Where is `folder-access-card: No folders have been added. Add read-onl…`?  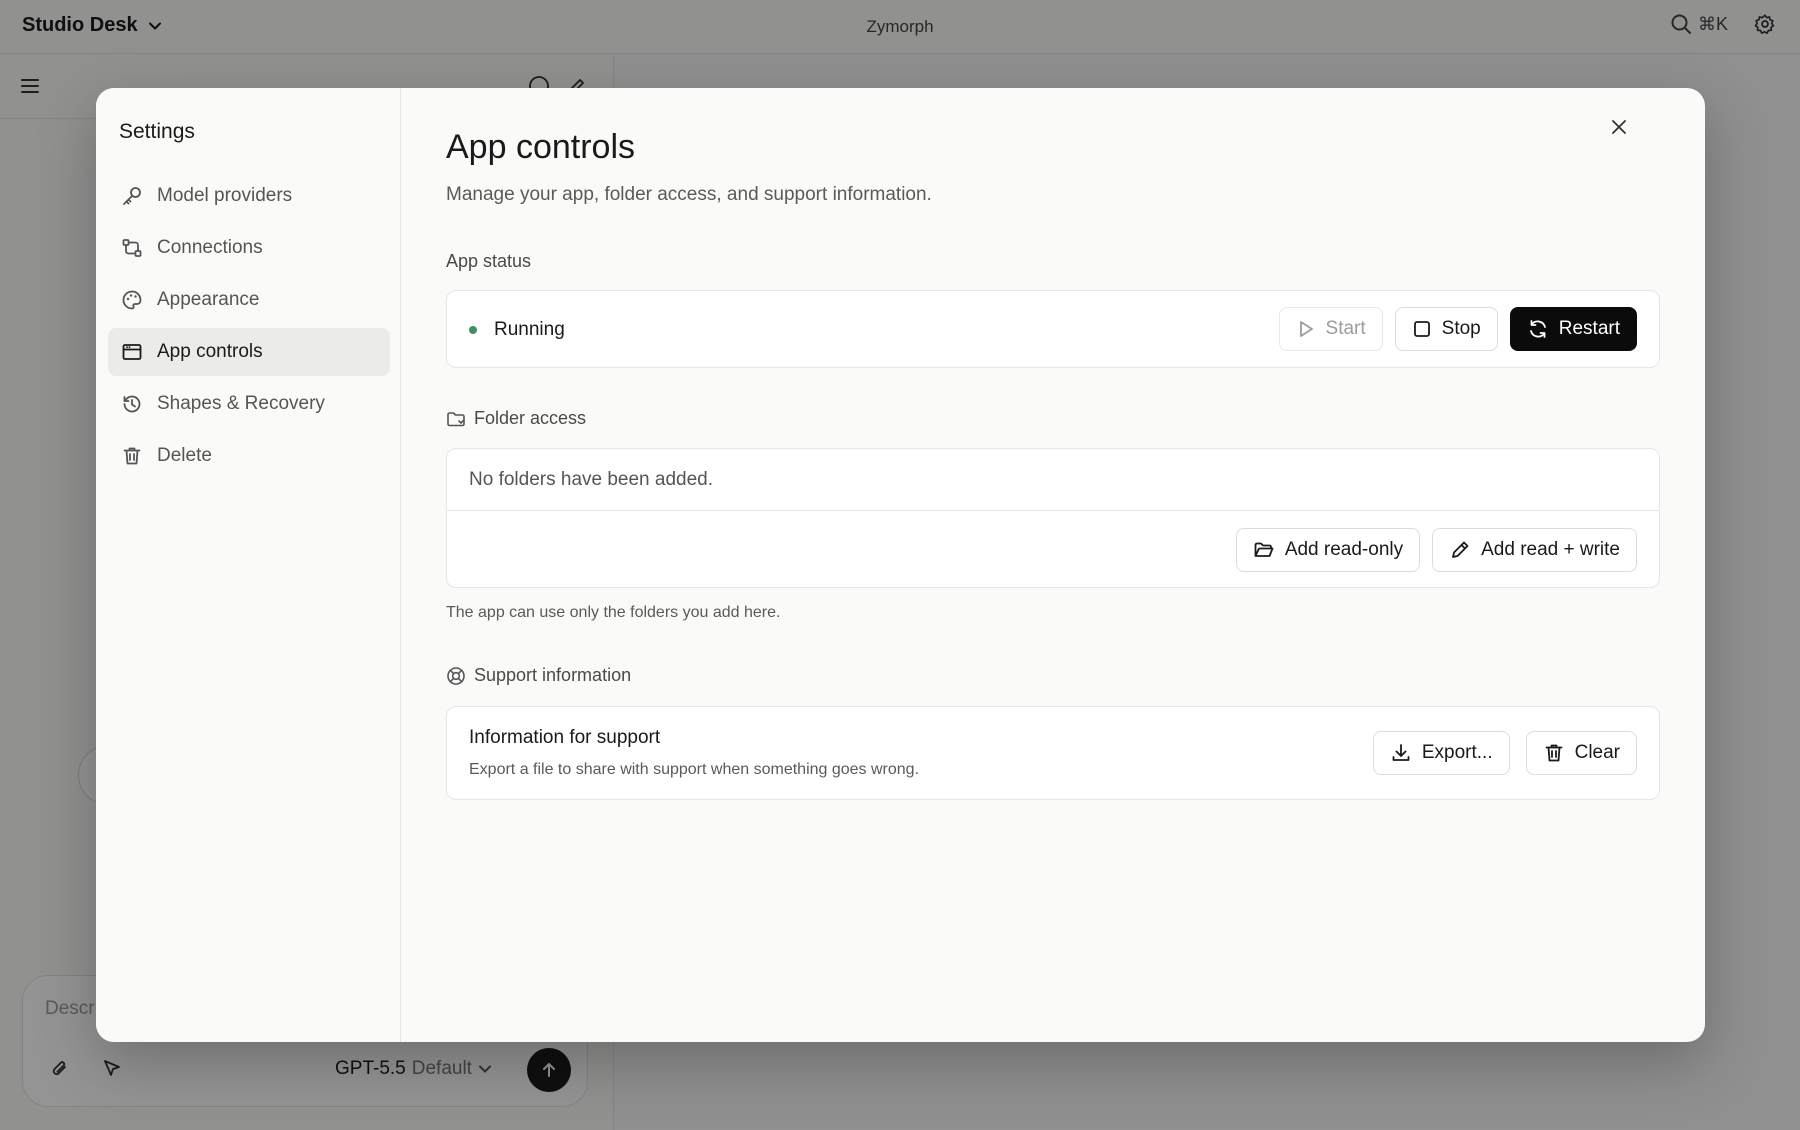 folder-access-card: No folders have been added. Add read-onl… is located at coordinates (1053, 518).